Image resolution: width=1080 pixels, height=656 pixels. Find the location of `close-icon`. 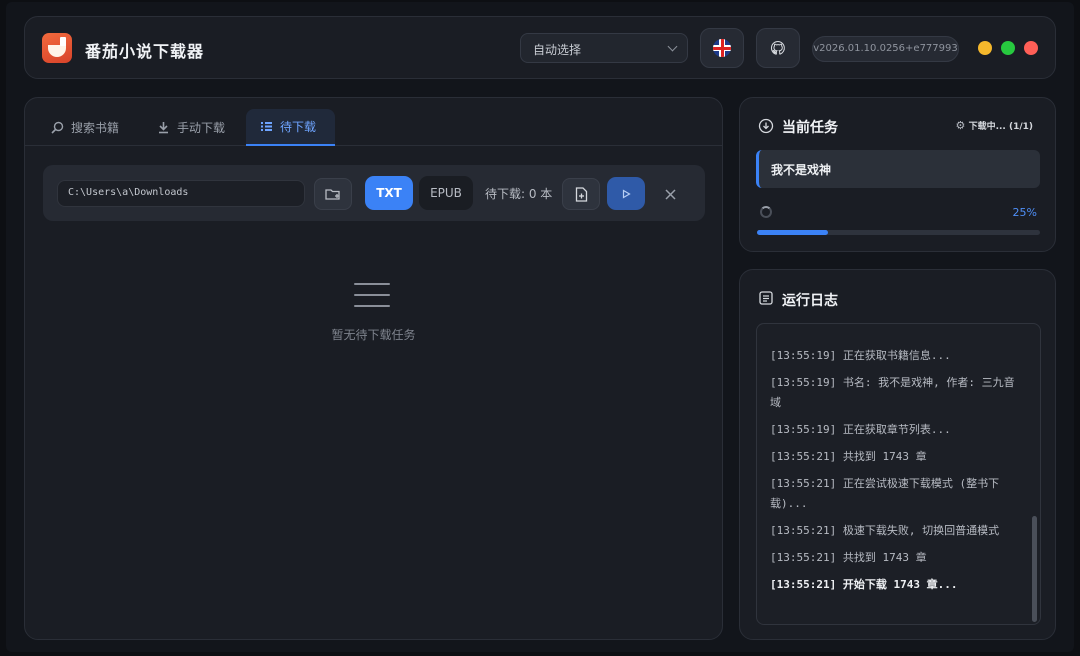

close-icon is located at coordinates (670, 194).